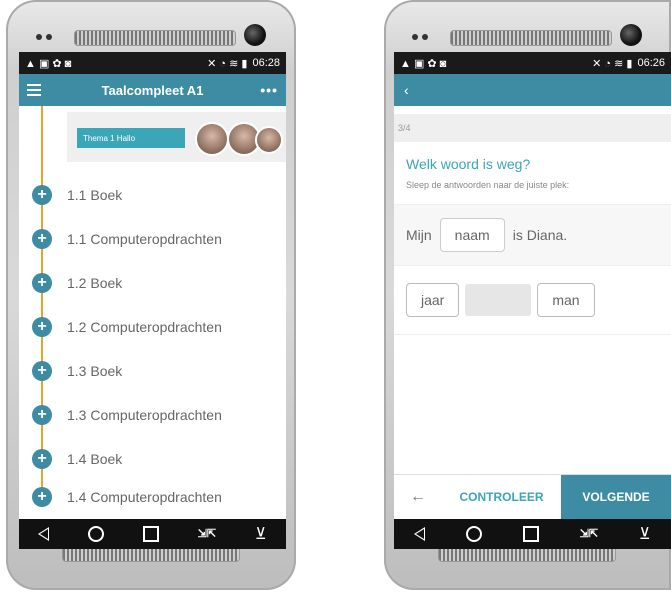  What do you see at coordinates (152, 195) in the screenshot?
I see `list-item: + 1.1 Boek` at bounding box center [152, 195].